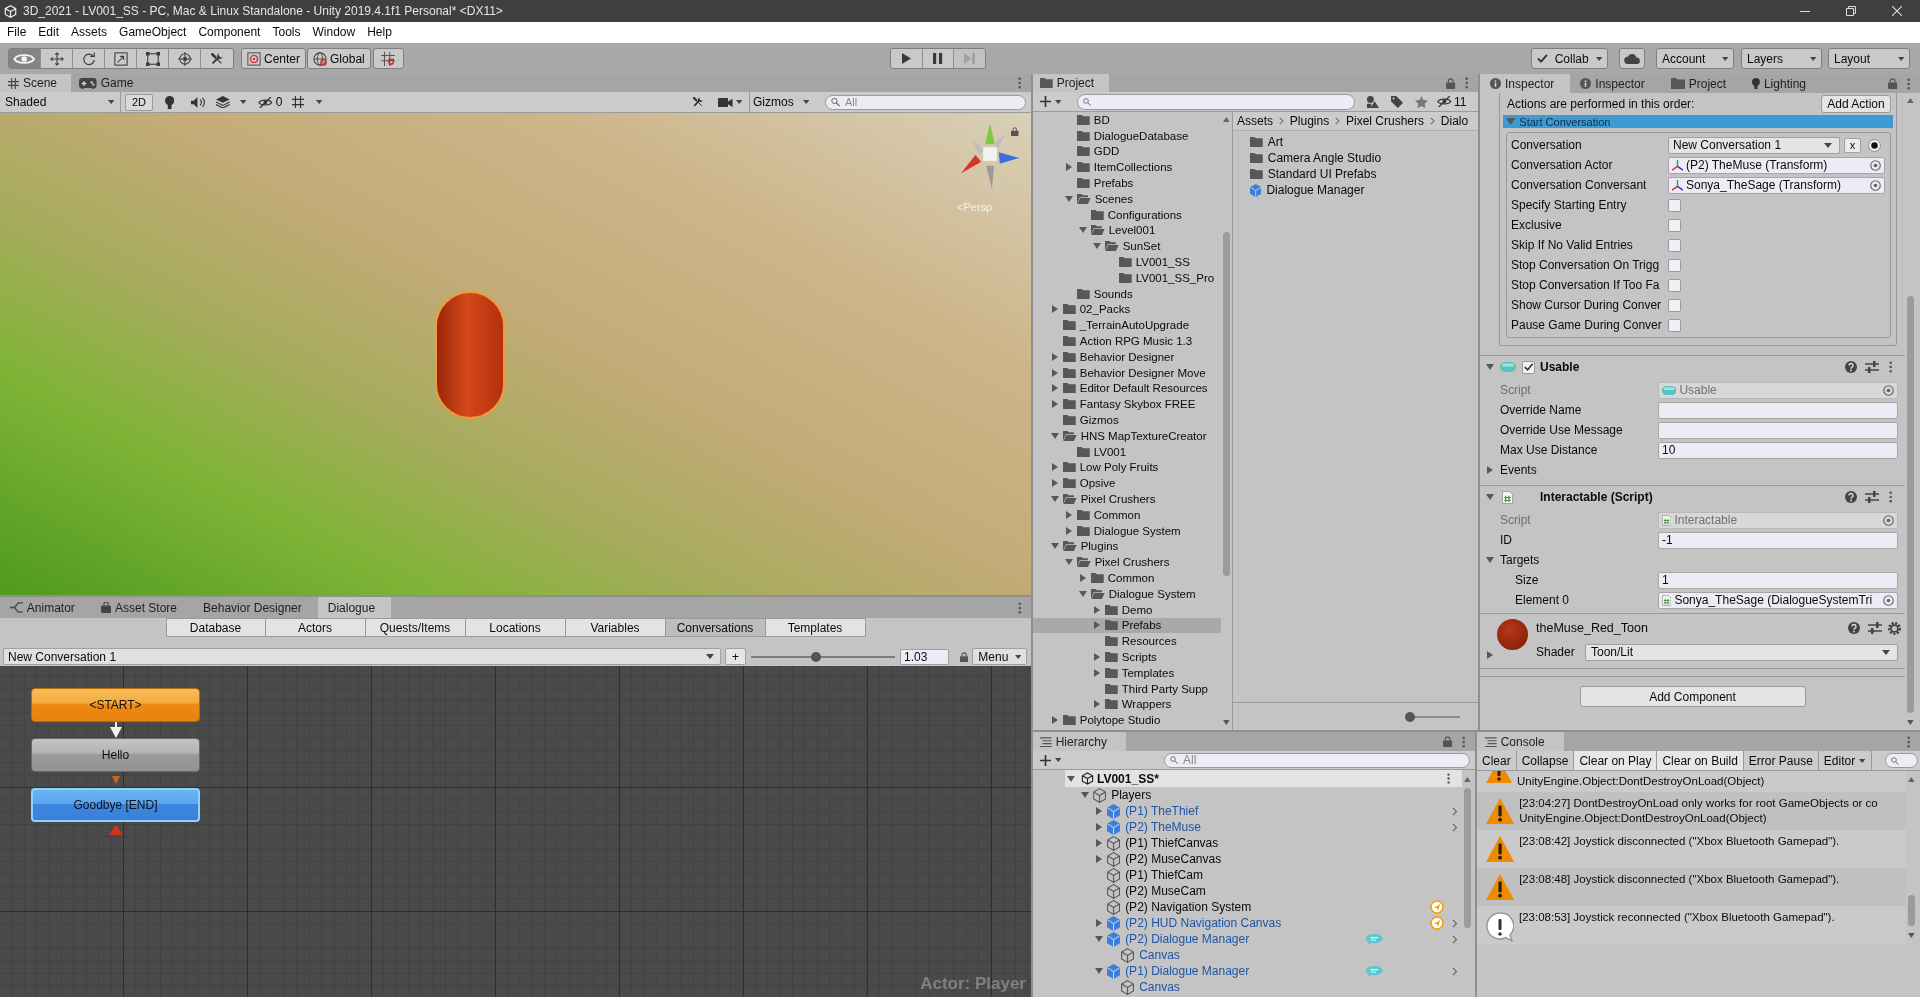  What do you see at coordinates (1700, 760) in the screenshot?
I see `console-toggle: Clear on Build` at bounding box center [1700, 760].